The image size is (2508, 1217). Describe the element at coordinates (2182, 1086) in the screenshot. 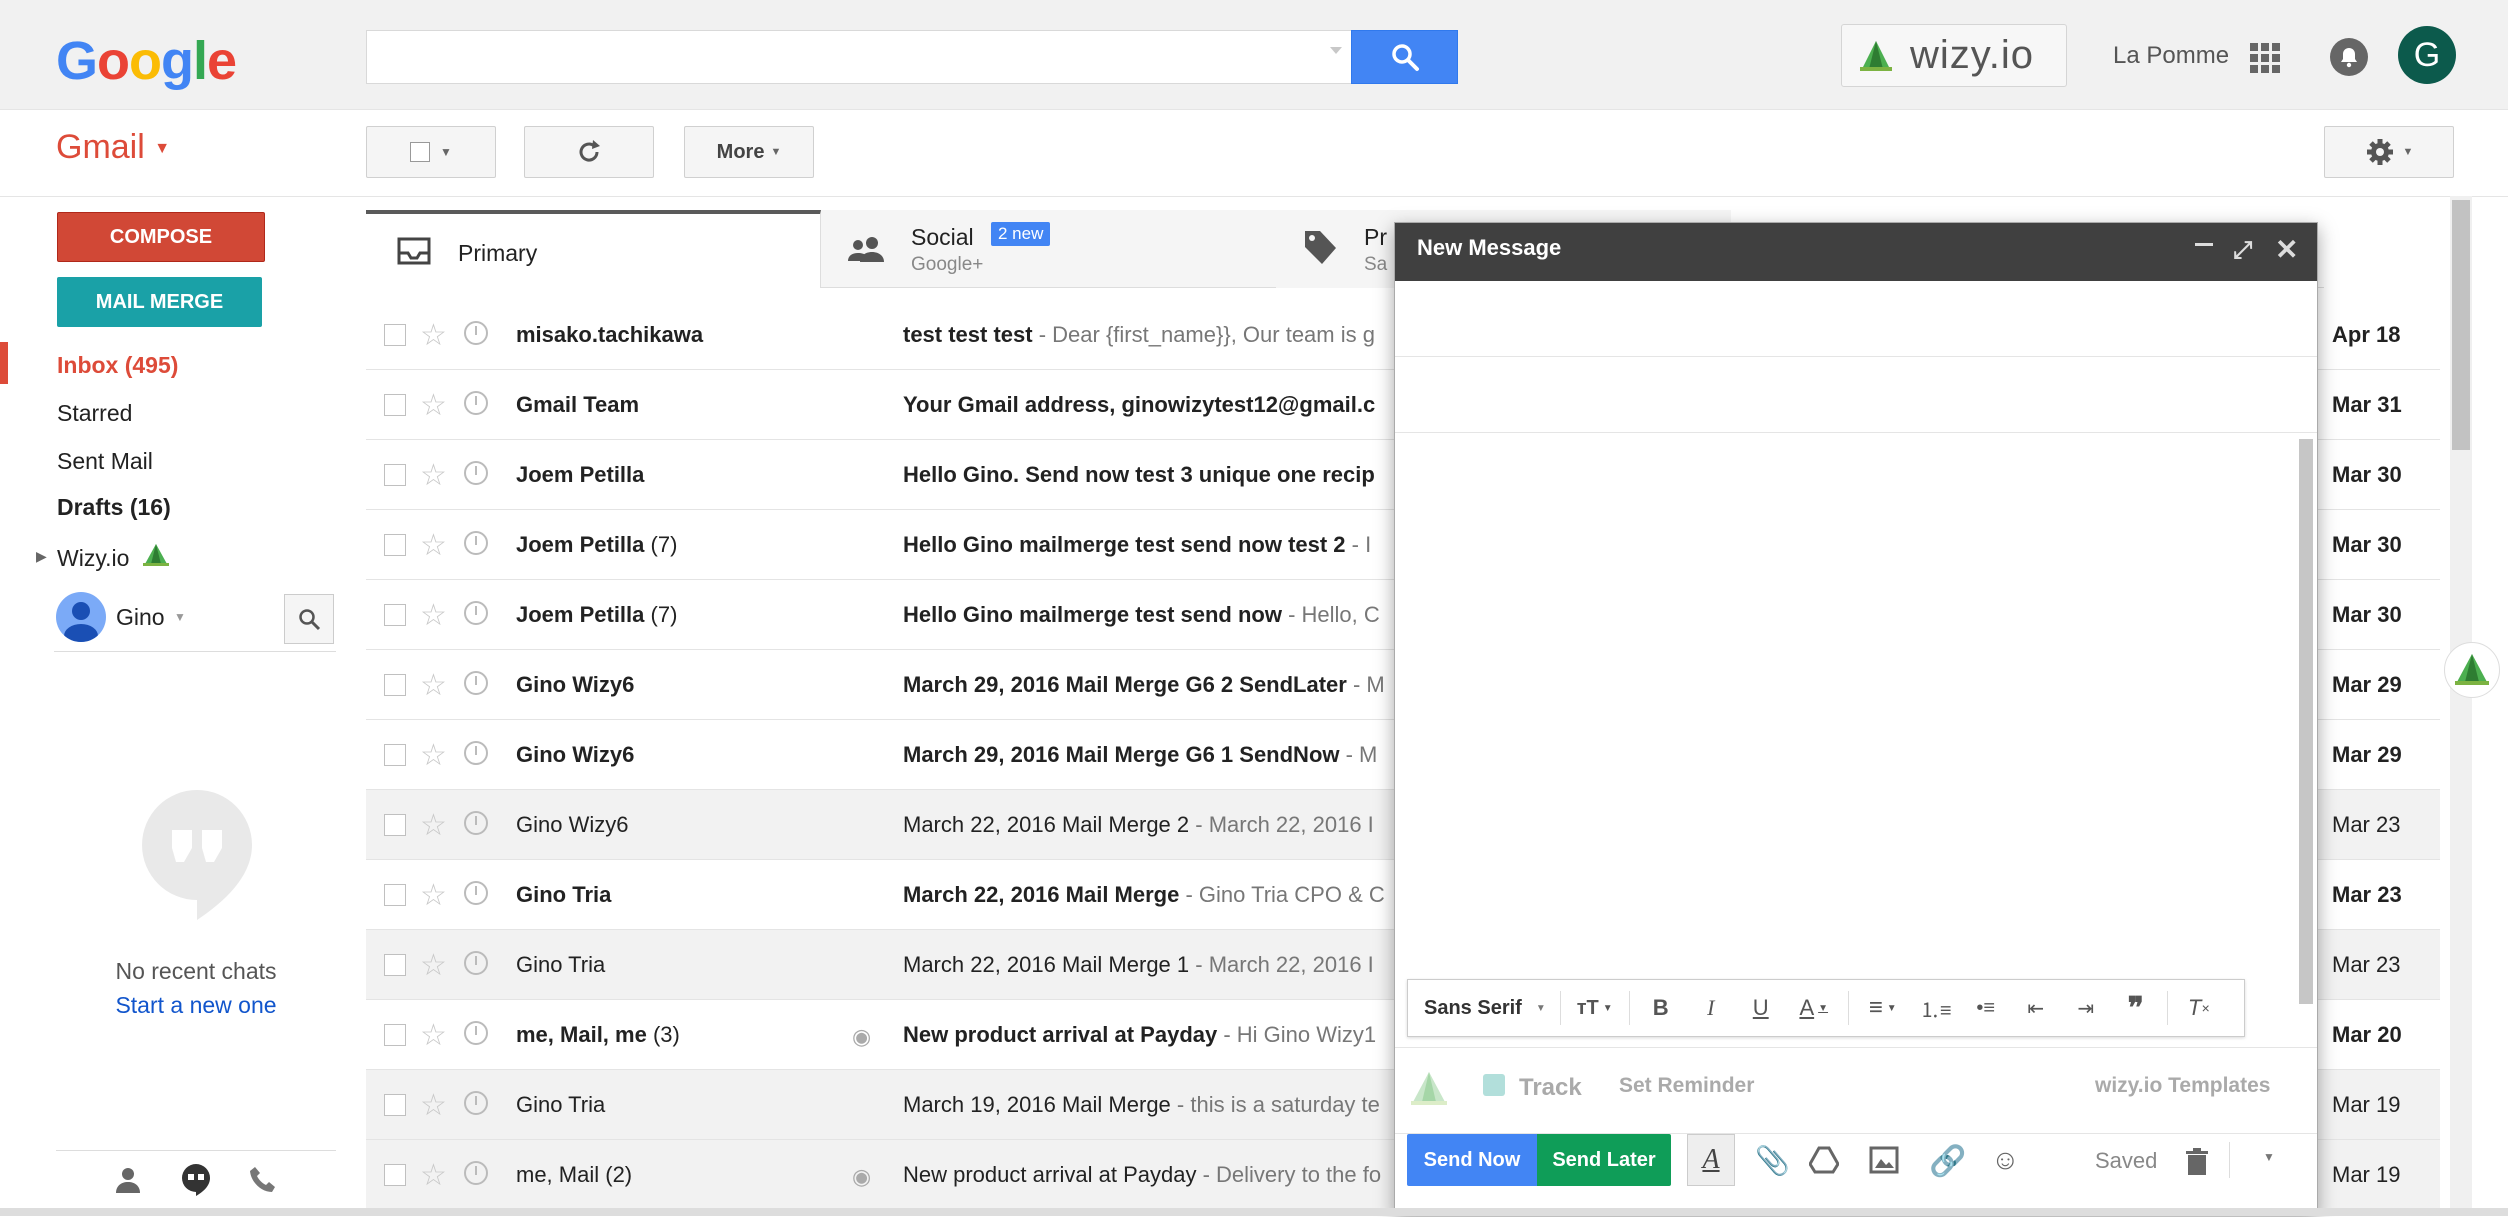

I see `wizy-templates-button: wizy.io Templates` at that location.